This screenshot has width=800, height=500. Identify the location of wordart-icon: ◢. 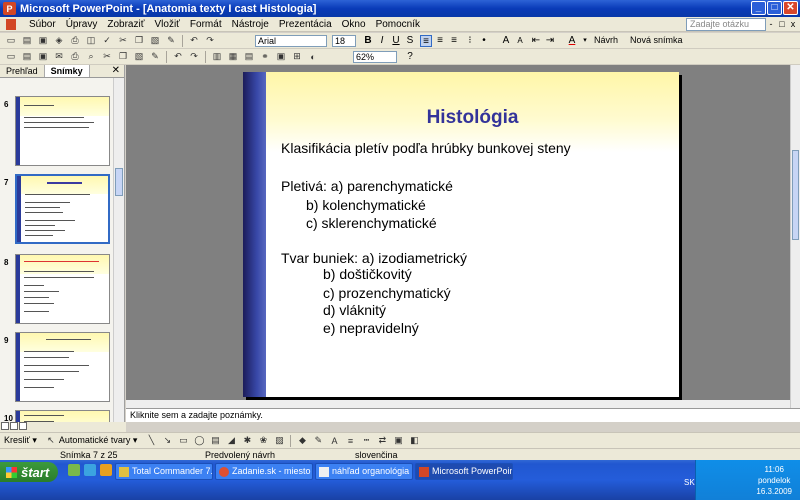
(231, 440).